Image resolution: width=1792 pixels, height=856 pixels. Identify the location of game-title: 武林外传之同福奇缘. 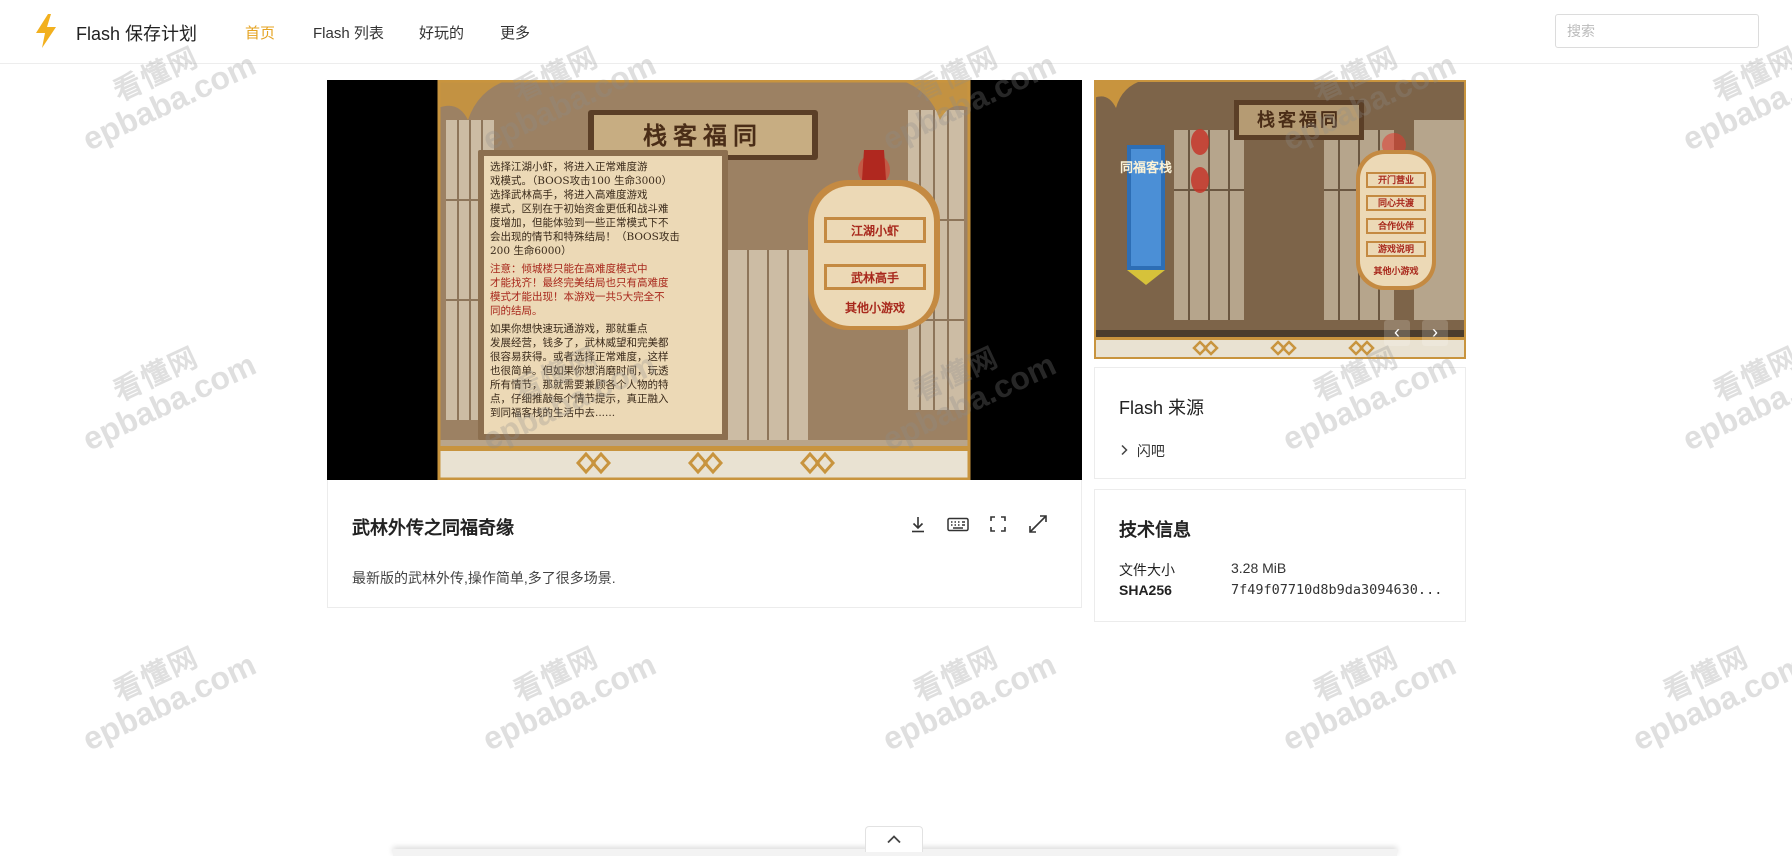
(433, 528).